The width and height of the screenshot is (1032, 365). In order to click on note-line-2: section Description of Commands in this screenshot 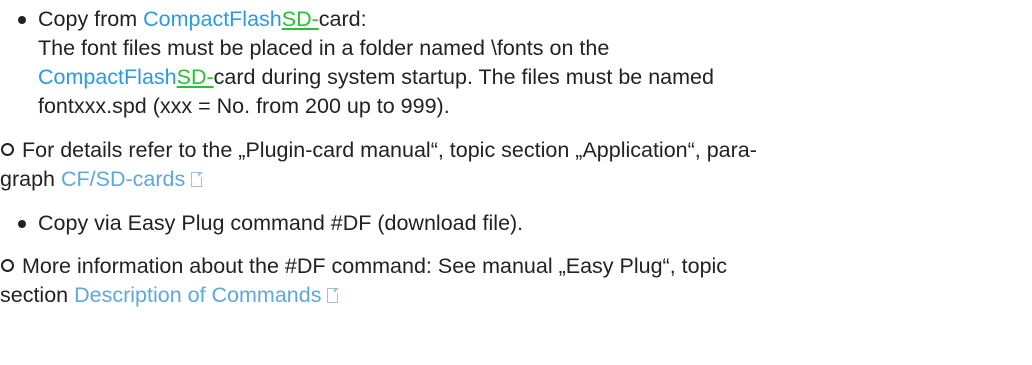, I will do `click(169, 295)`.